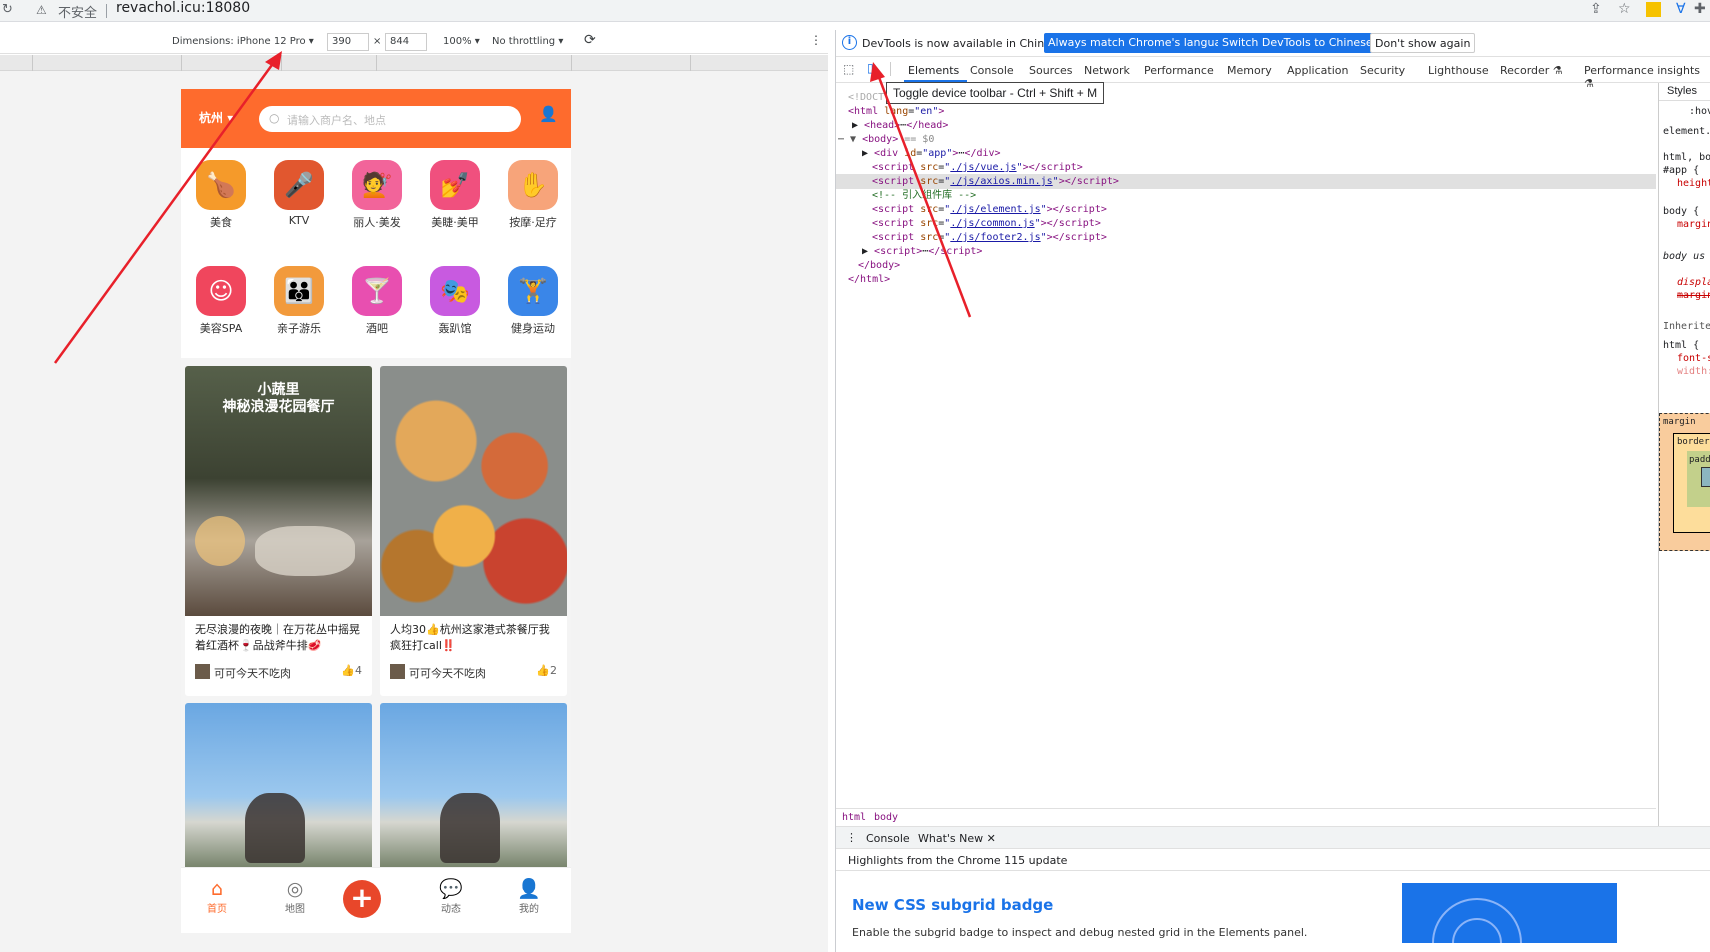 This screenshot has height=952, width=1710. What do you see at coordinates (877, 72) in the screenshot?
I see `arrowhead-right` at bounding box center [877, 72].